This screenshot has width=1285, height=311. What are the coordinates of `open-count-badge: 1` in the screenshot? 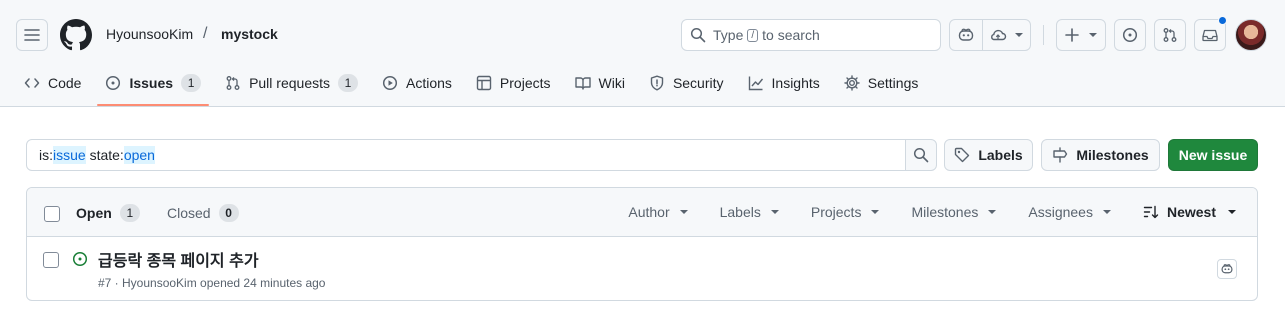 It's located at (129, 213).